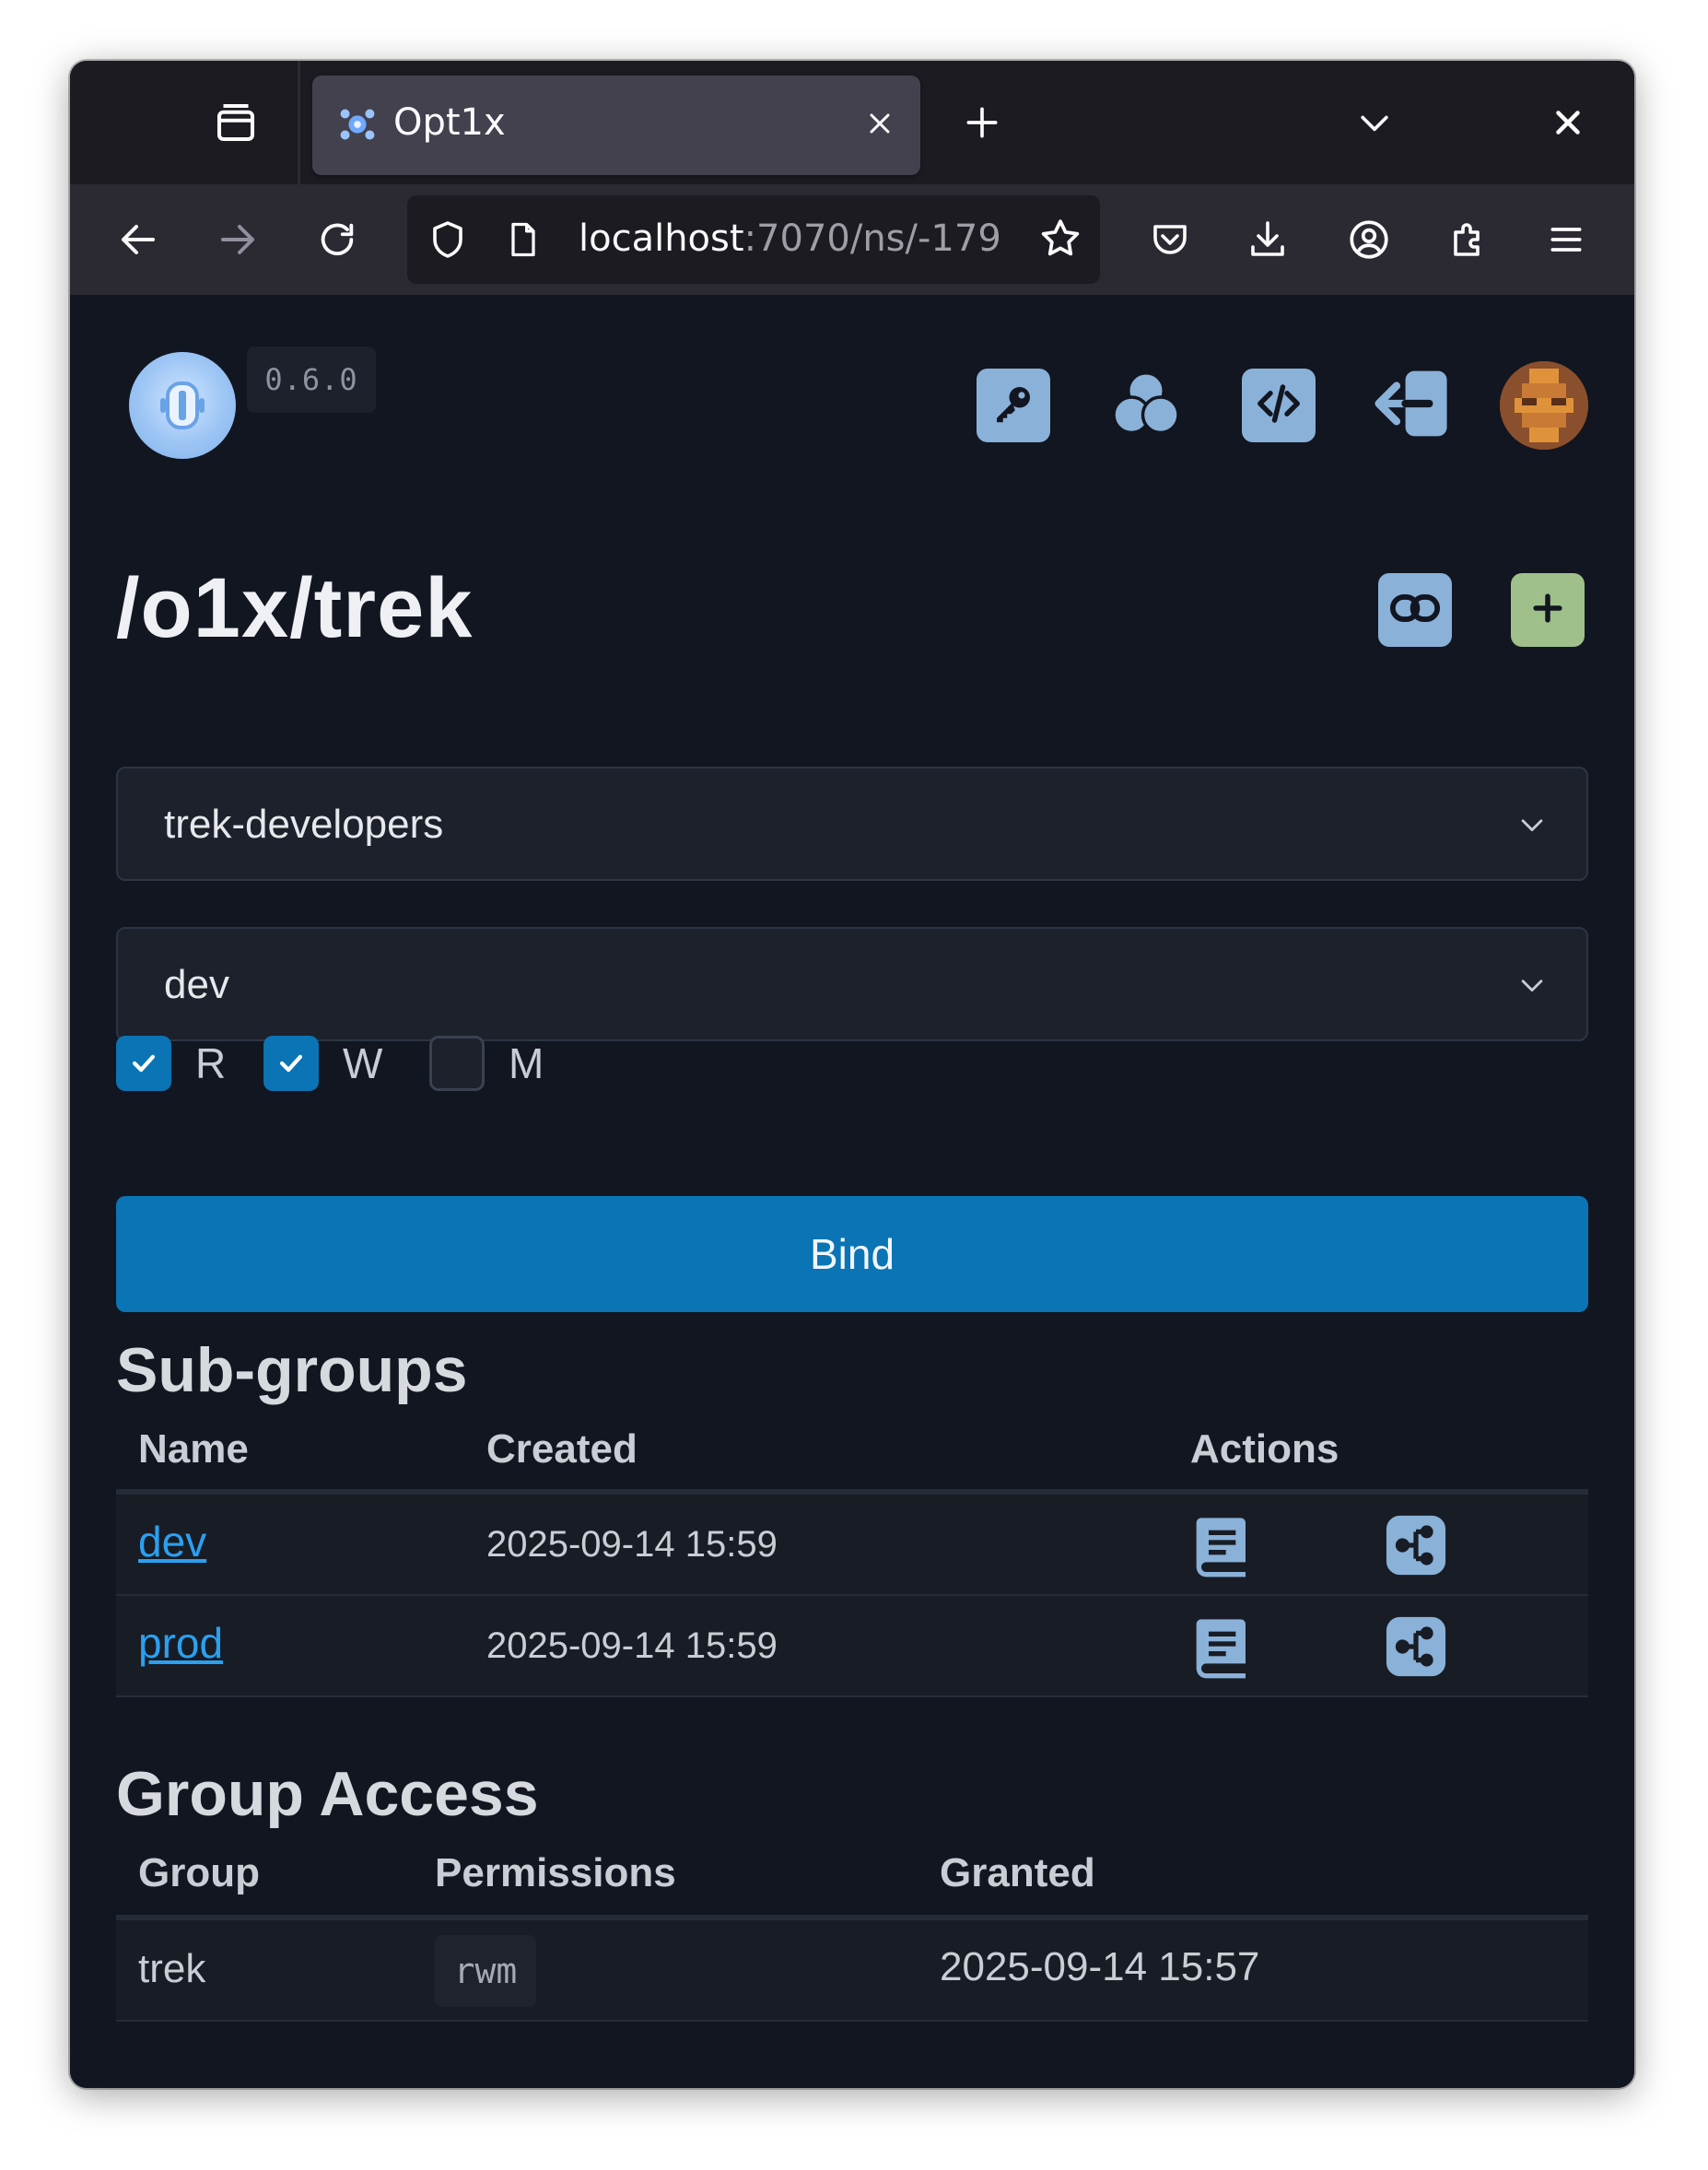 This screenshot has height=2170, width=1708. I want to click on read-checkbox, so click(143, 1063).